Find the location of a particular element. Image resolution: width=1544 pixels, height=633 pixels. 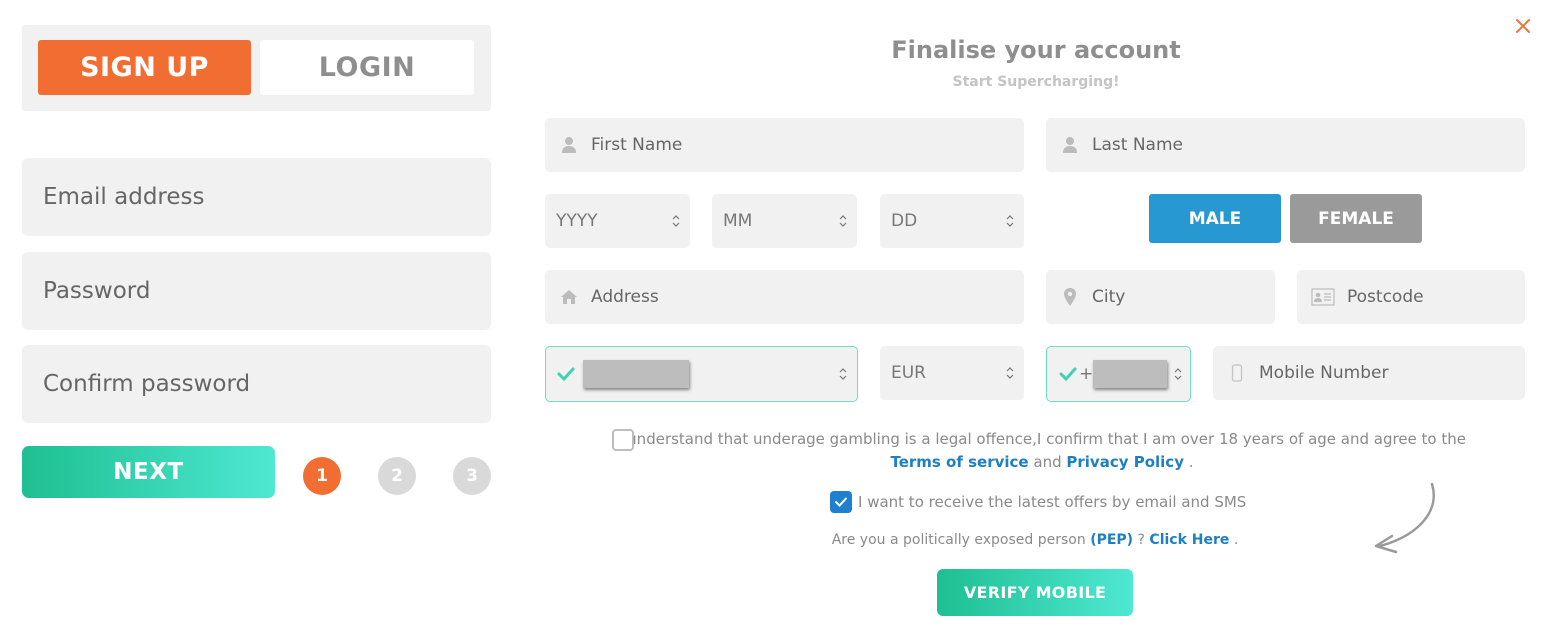

gender-male-button: MALE is located at coordinates (1215, 218).